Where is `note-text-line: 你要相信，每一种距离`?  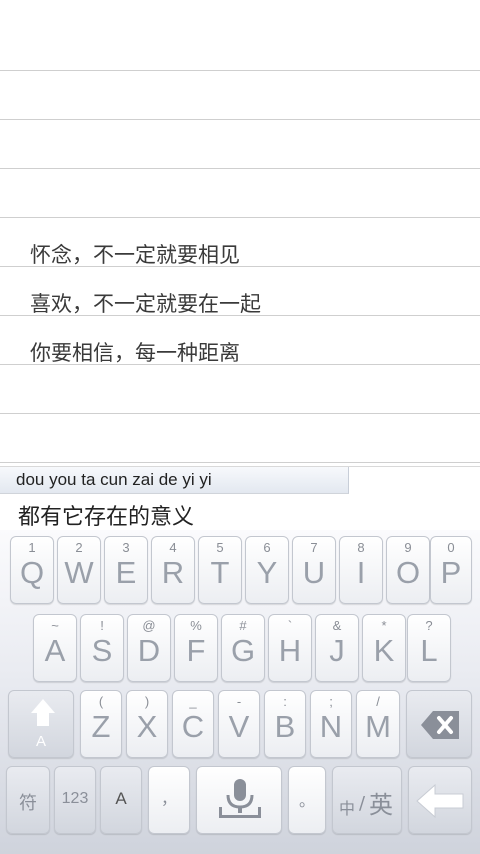 note-text-line: 你要相信，每一种距离 is located at coordinates (135, 353).